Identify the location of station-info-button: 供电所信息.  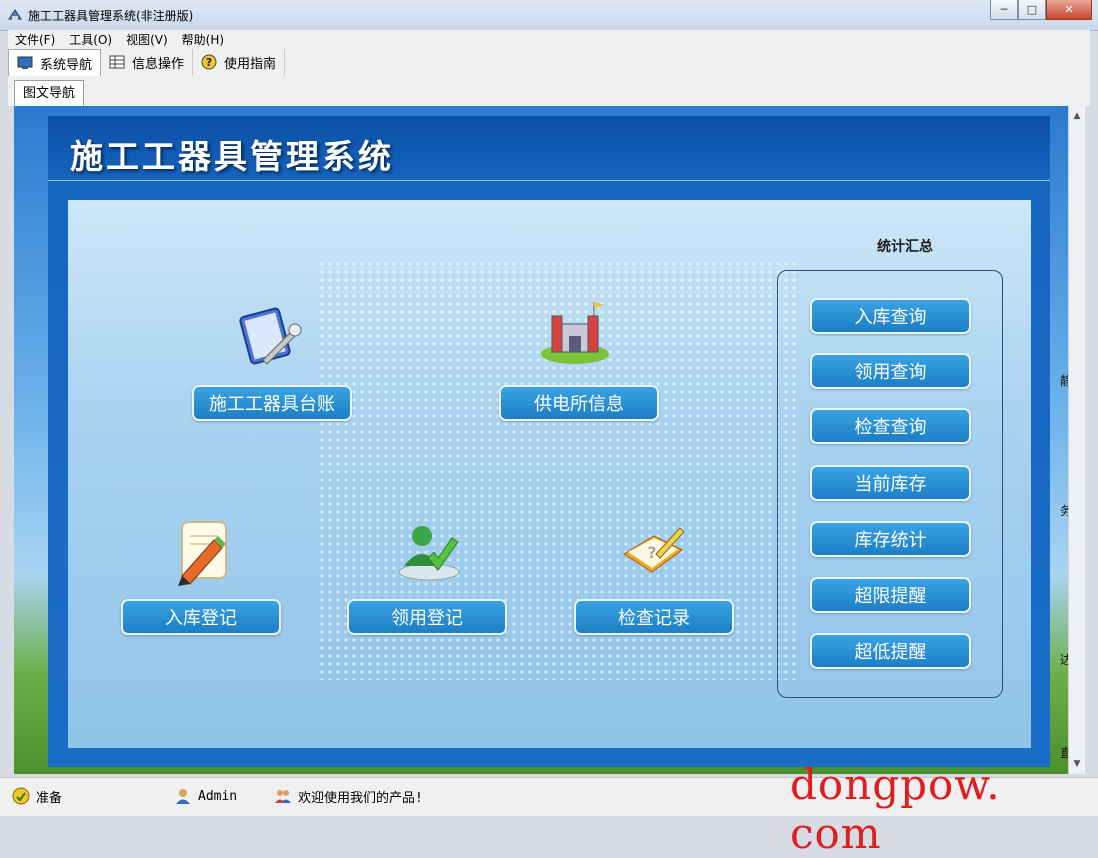
(579, 403).